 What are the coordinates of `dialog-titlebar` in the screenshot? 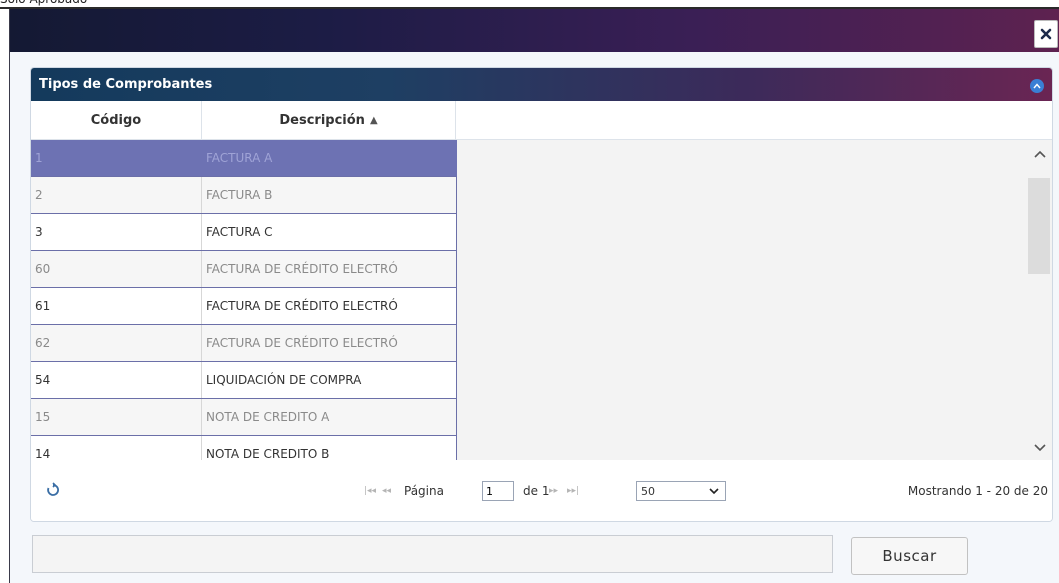 It's located at (534, 30).